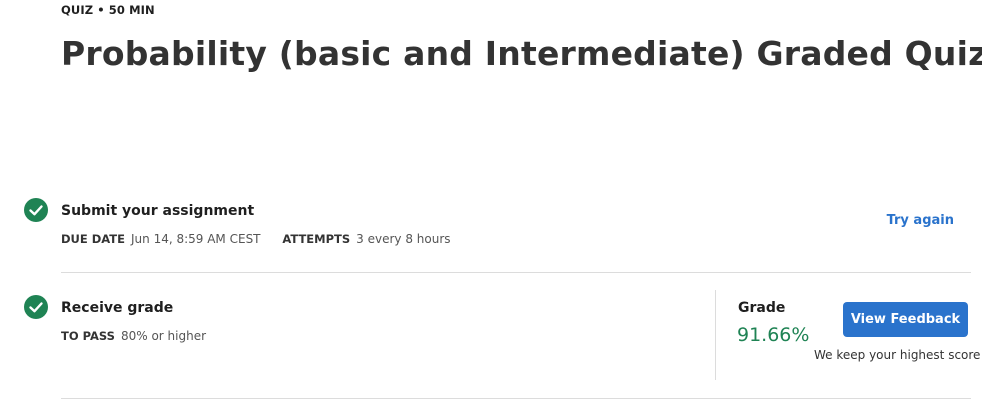 The height and width of the screenshot is (401, 982). Describe the element at coordinates (163, 336) in the screenshot. I see `to-pass-value: 80% or higher` at that location.